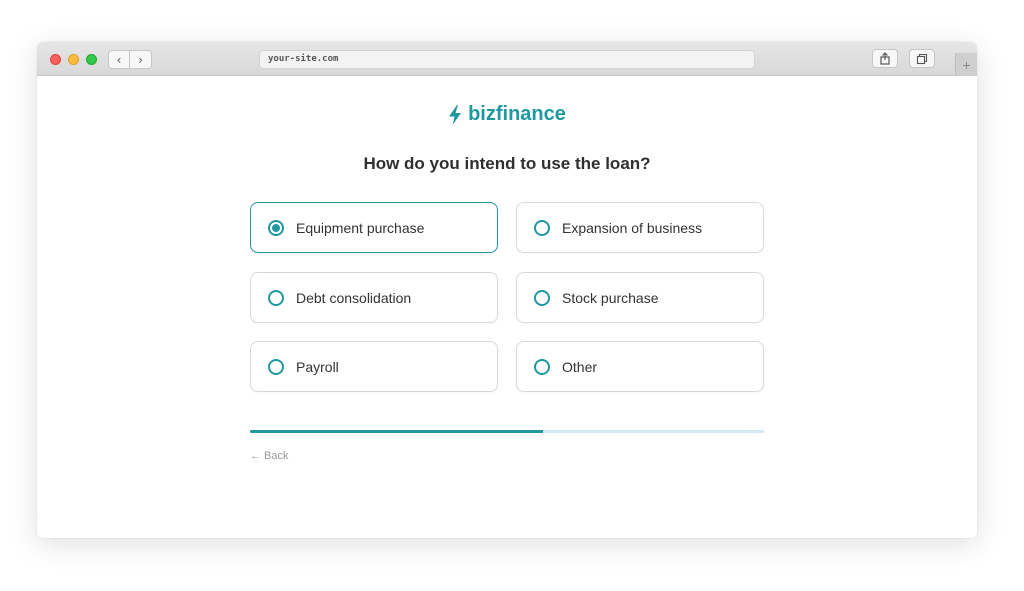 This screenshot has height=591, width=1024. Describe the element at coordinates (91, 59) in the screenshot. I see `maximize-window-button` at that location.